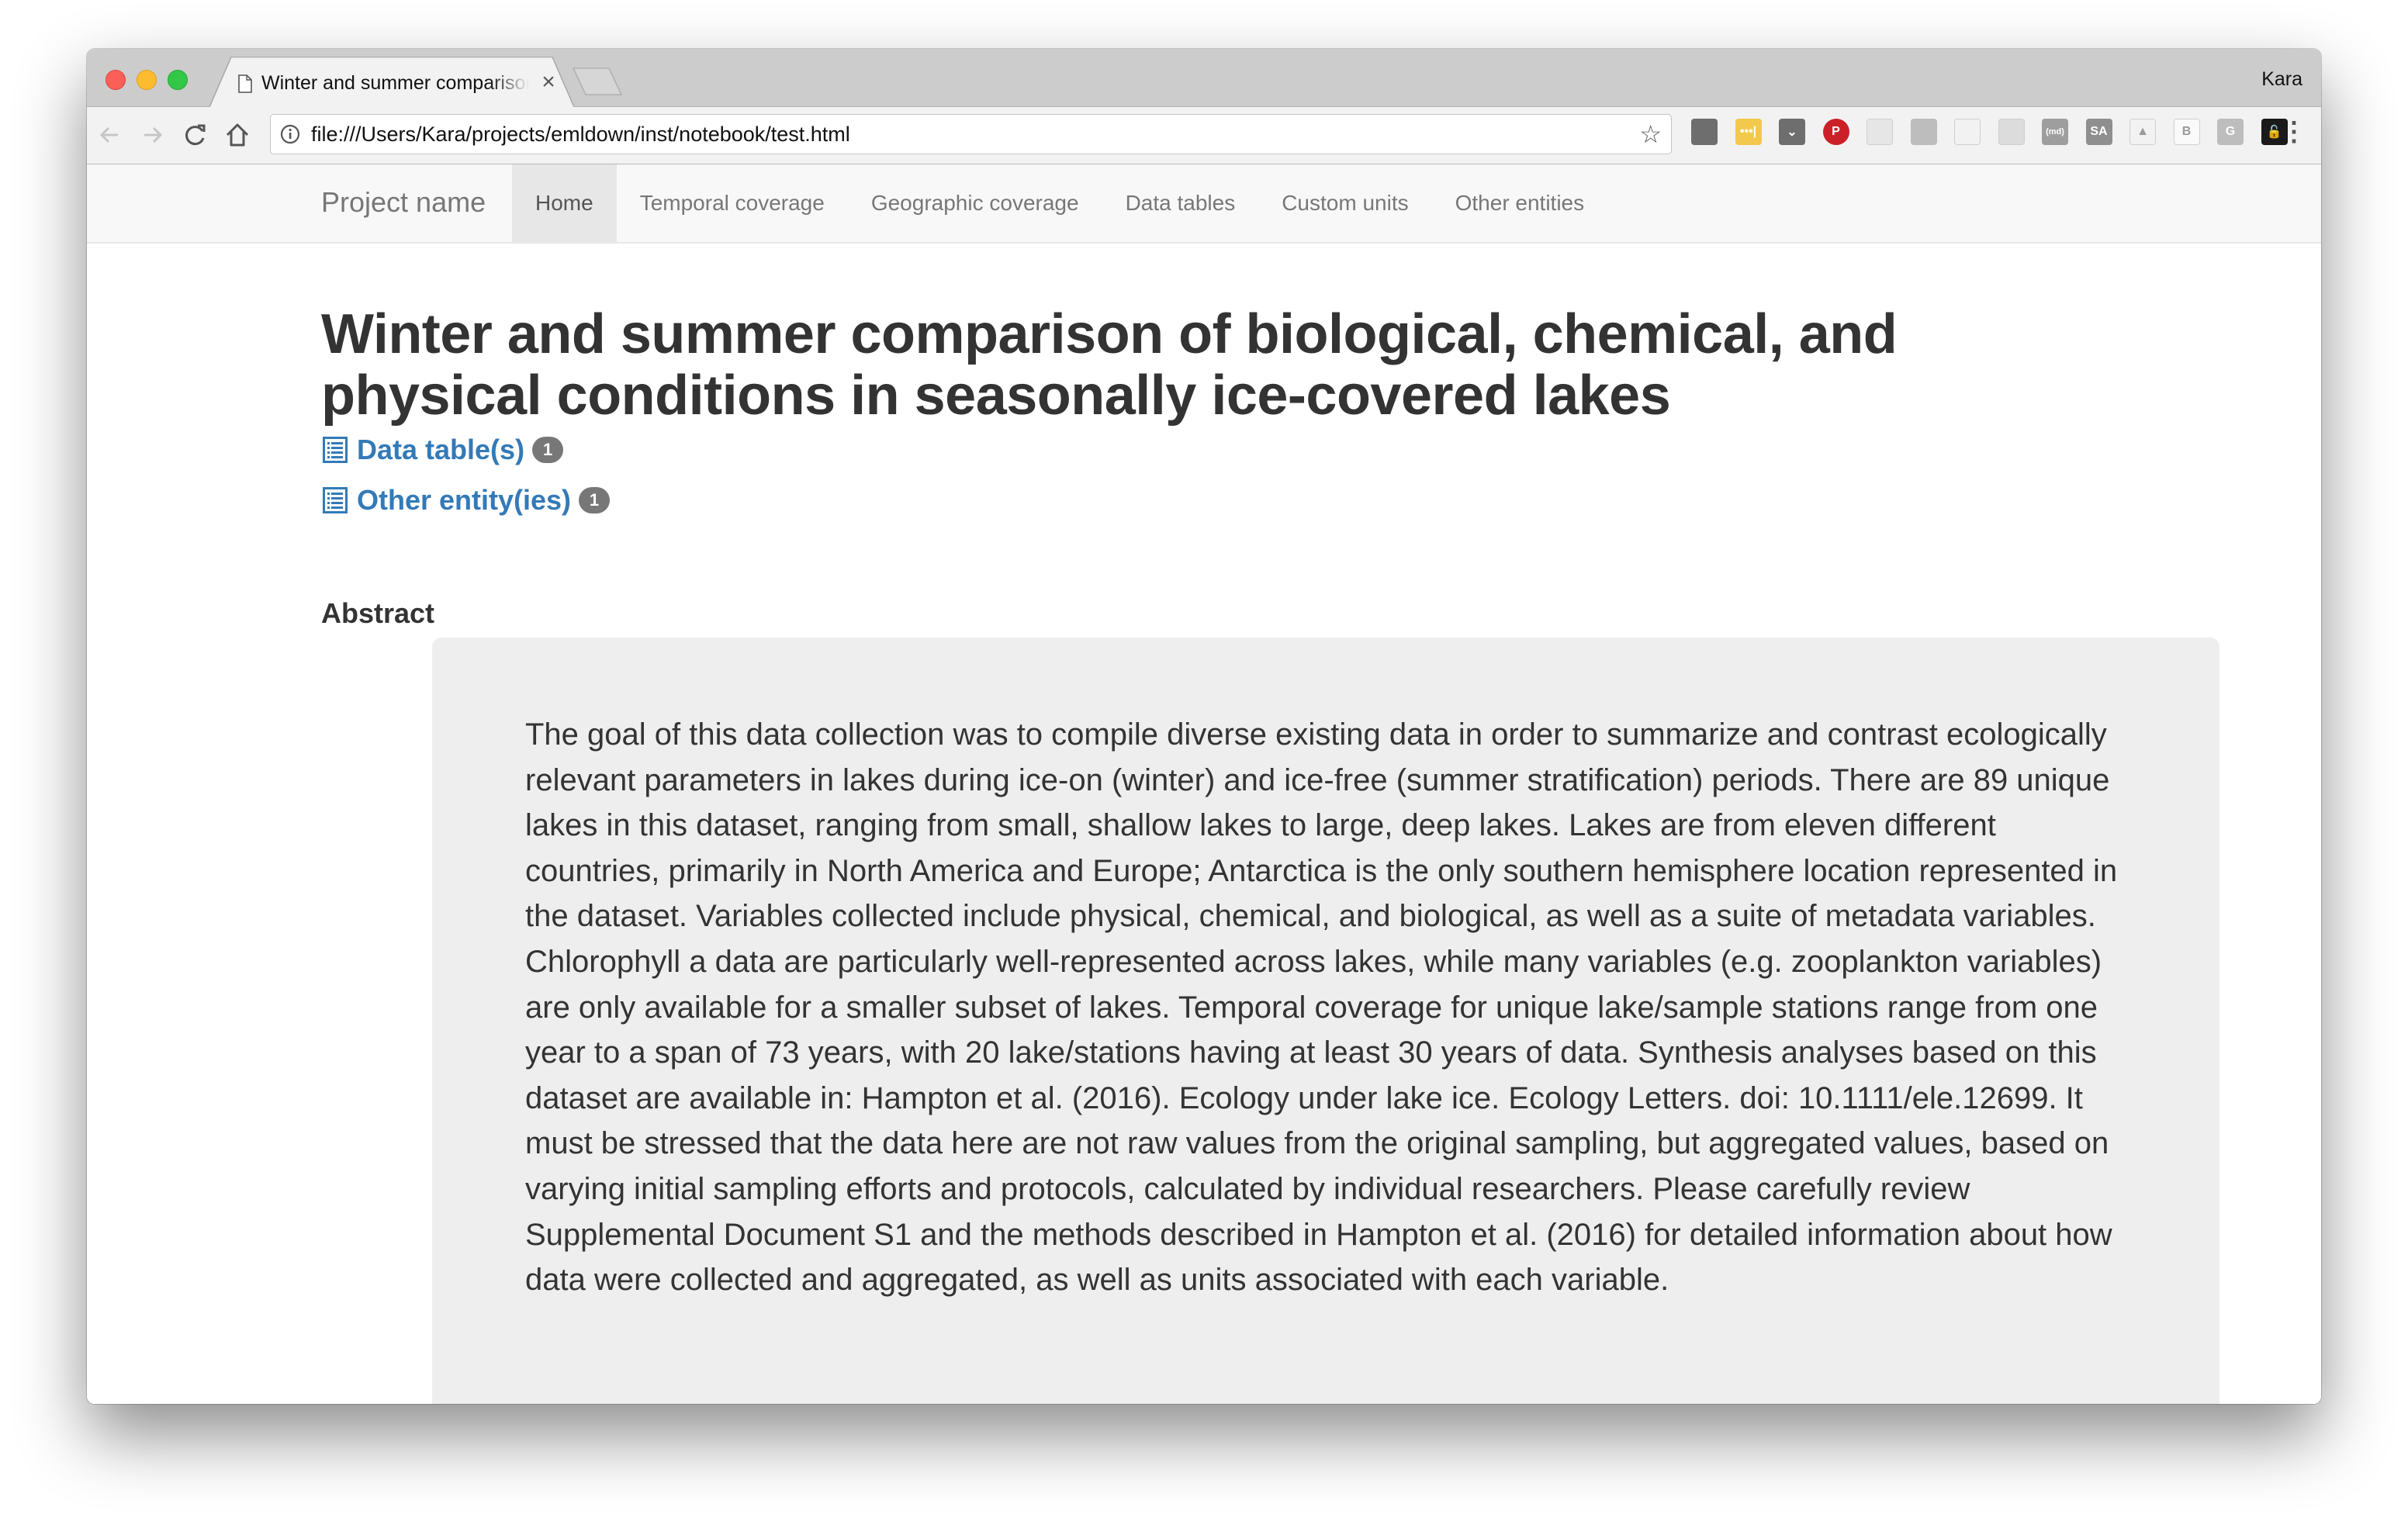 This screenshot has width=2408, height=1528. I want to click on bookmark-star-icon: ☆, so click(1651, 134).